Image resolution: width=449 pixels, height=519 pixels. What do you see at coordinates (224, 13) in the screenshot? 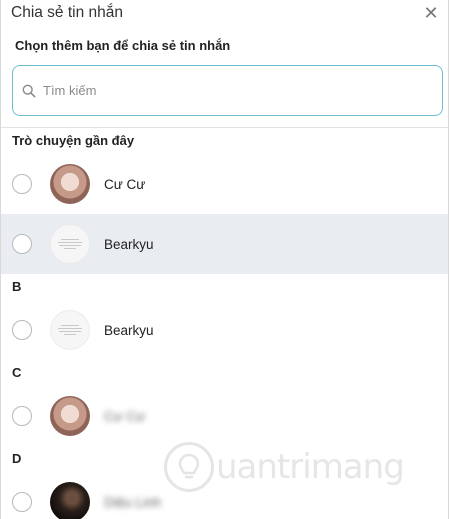
I see `dialog-header: Chia sẻ tin nhắn ✕` at bounding box center [224, 13].